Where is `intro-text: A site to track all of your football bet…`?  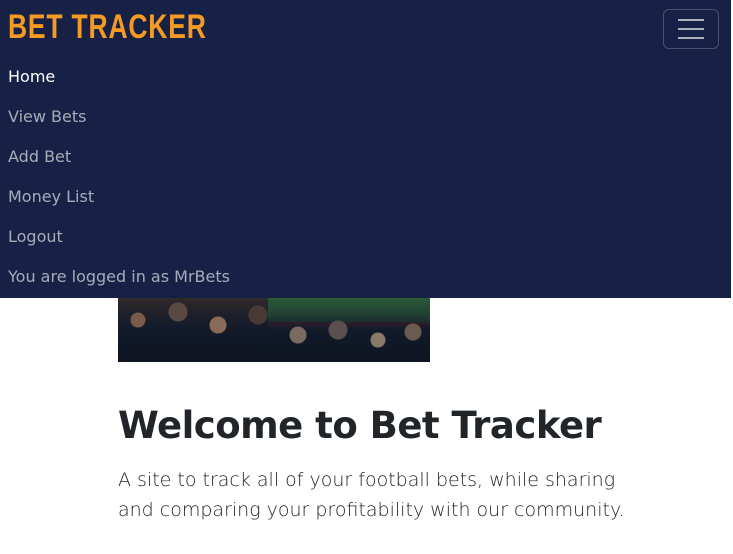 intro-text: A site to track all of your football bet… is located at coordinates (371, 495).